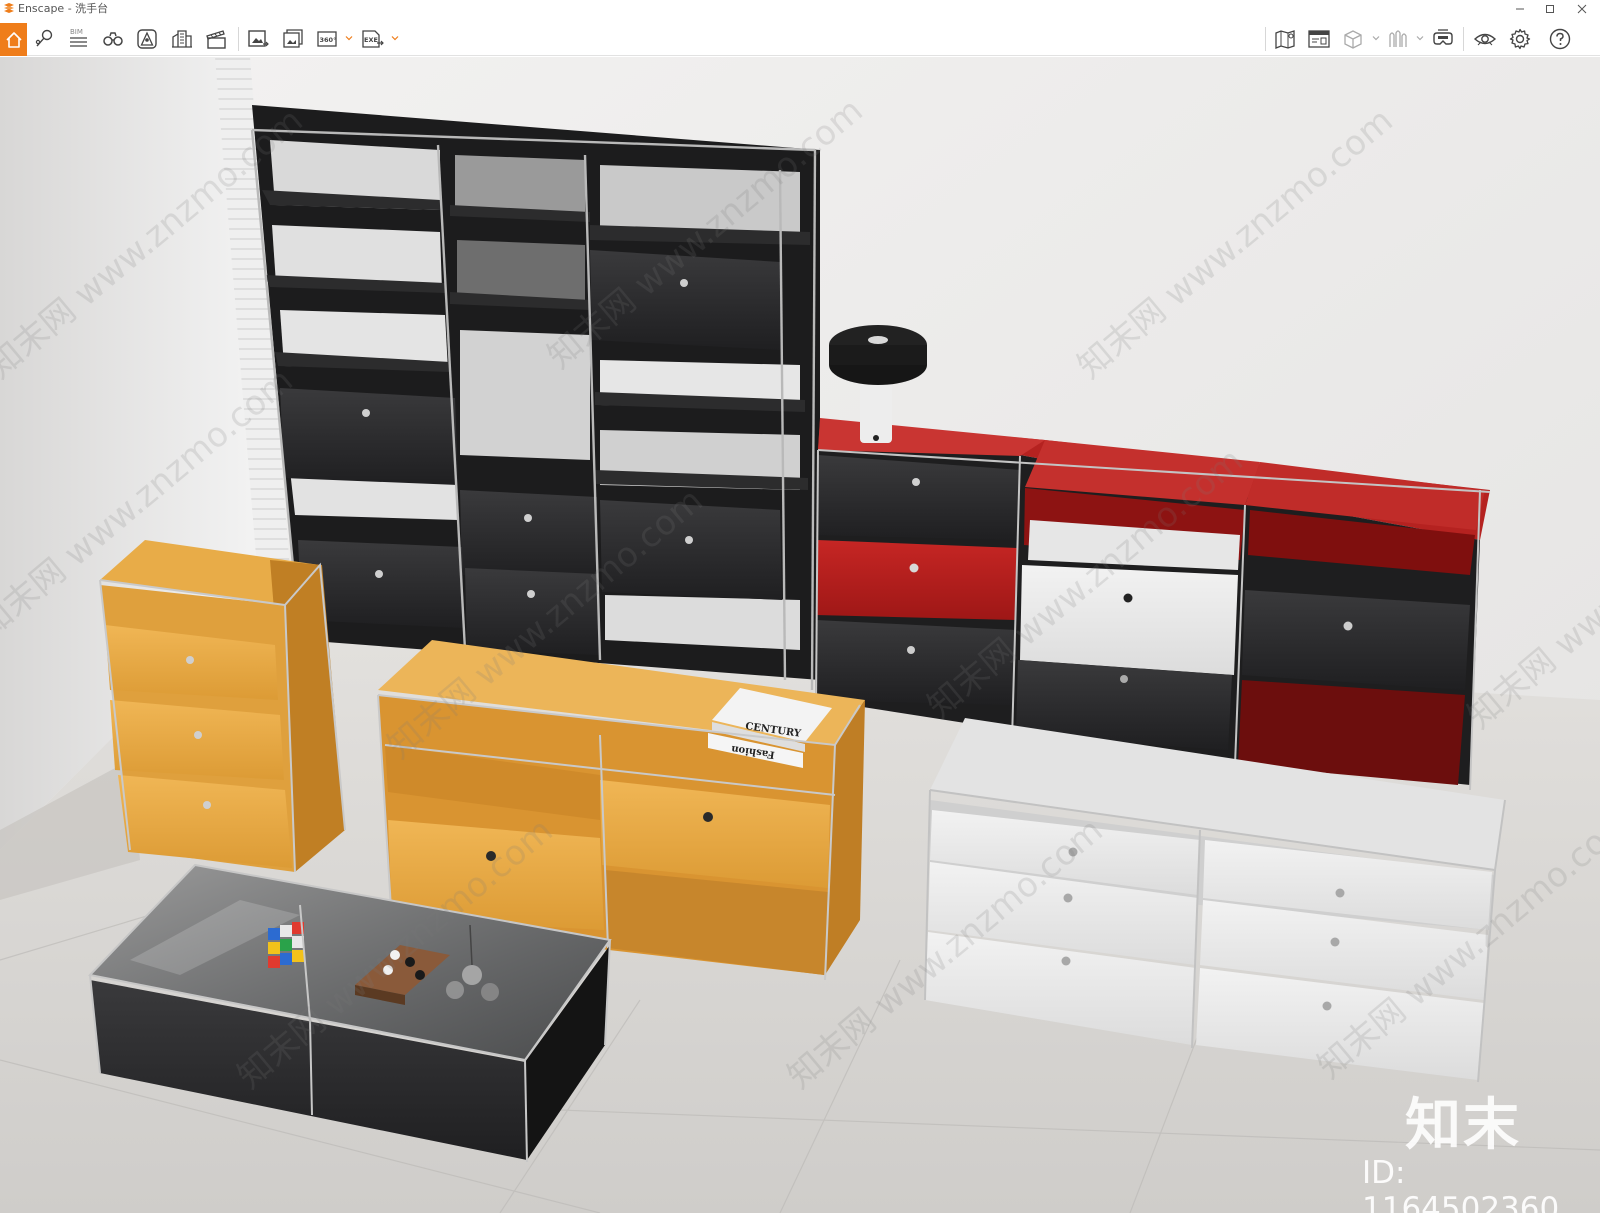 The image size is (1600, 1213). I want to click on exe-label: EXE, so click(371, 40).